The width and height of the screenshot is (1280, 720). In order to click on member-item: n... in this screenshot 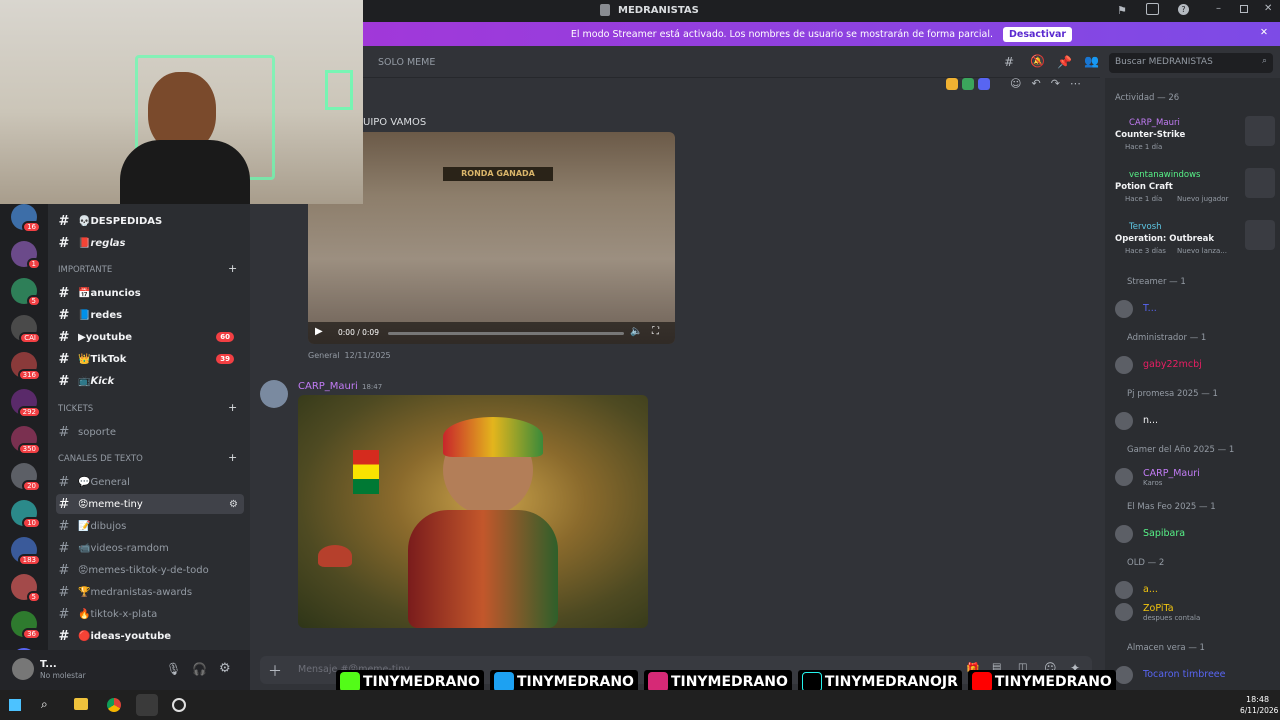, I will do `click(1195, 421)`.